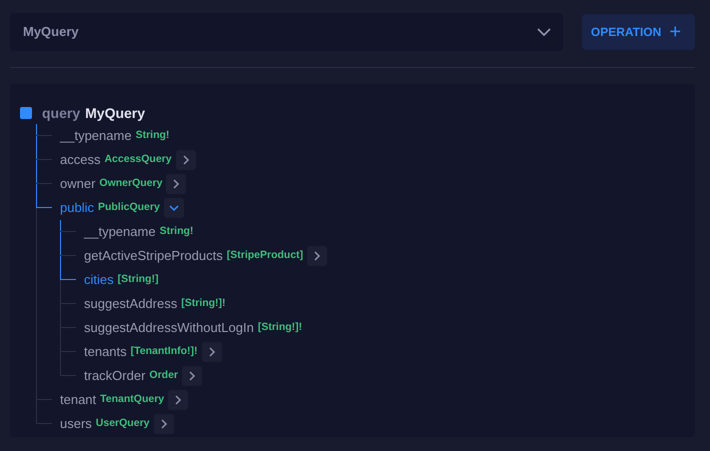  What do you see at coordinates (99, 280) in the screenshot?
I see `field-name: cities` at bounding box center [99, 280].